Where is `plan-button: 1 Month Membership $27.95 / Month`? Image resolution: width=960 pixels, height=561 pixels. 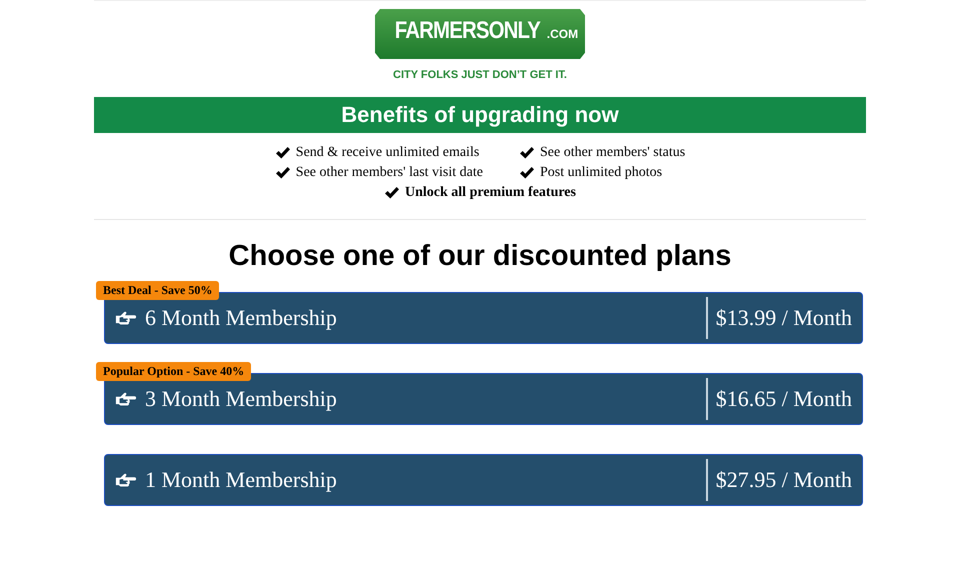
plan-button: 1 Month Membership $27.95 / Month is located at coordinates (483, 480).